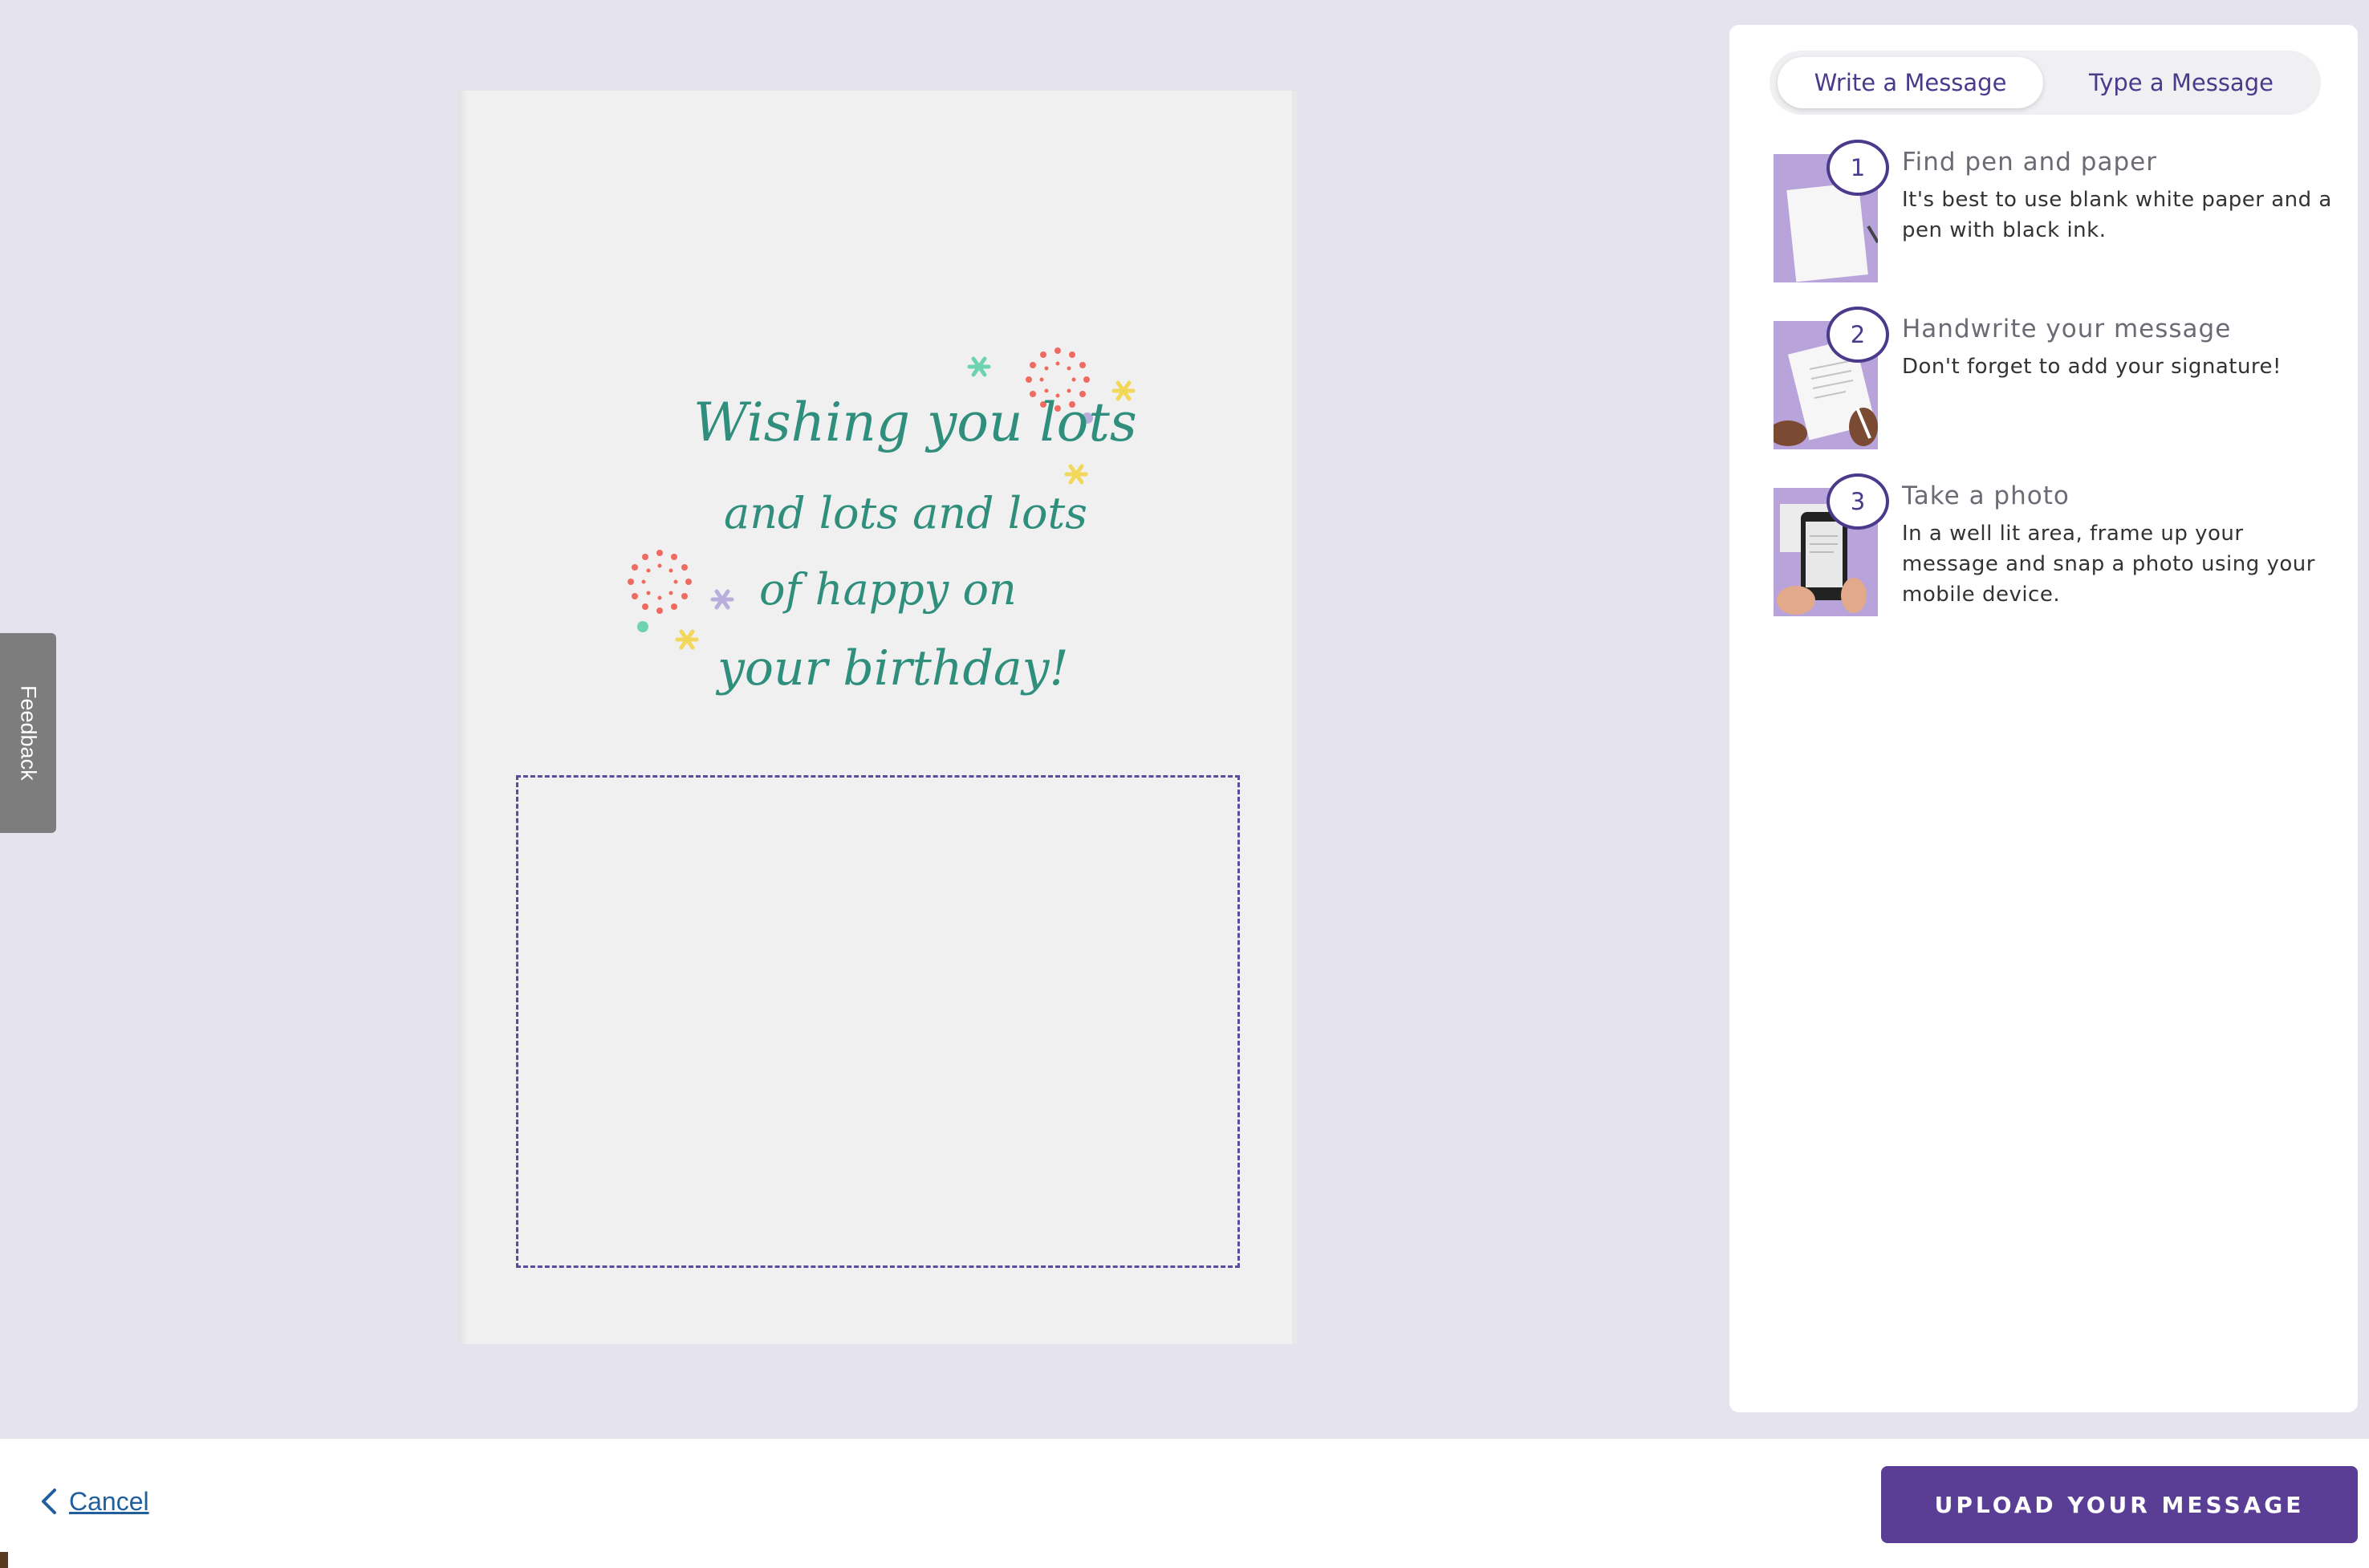 Image resolution: width=2369 pixels, height=1568 pixels. I want to click on card-line-4: your birthday!, so click(893, 668).